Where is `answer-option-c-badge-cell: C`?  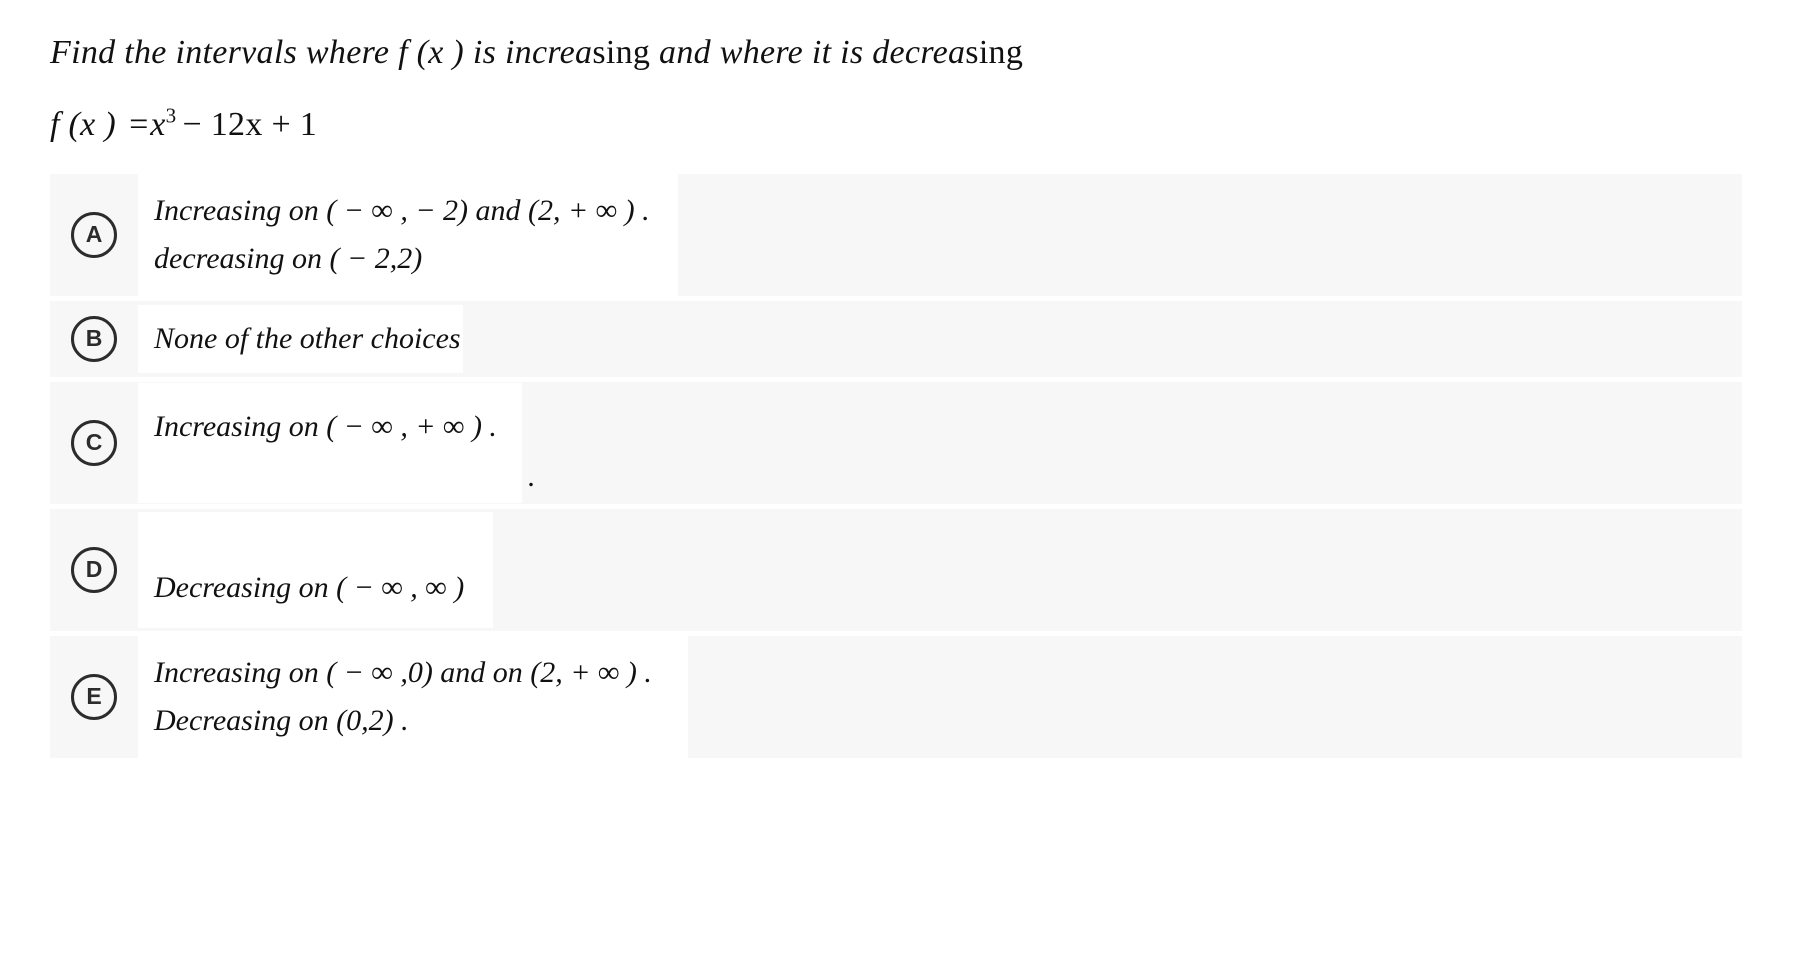 answer-option-c-badge-cell: C is located at coordinates (94, 443).